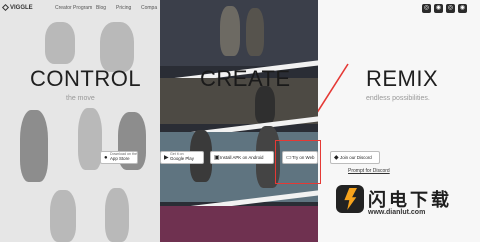  Describe the element at coordinates (106, 158) in the screenshot. I see `apple-icon: ●` at that location.